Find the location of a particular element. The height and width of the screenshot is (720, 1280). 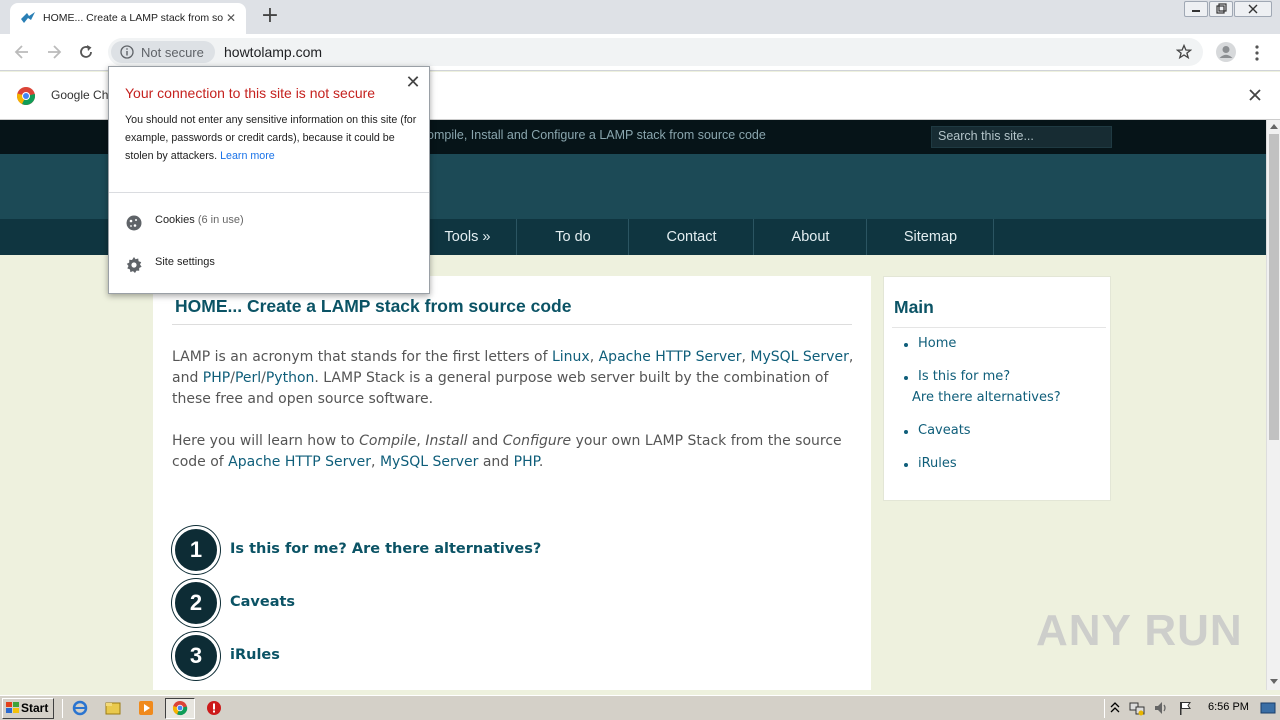

url-text: howtolamp.com is located at coordinates (273, 52).